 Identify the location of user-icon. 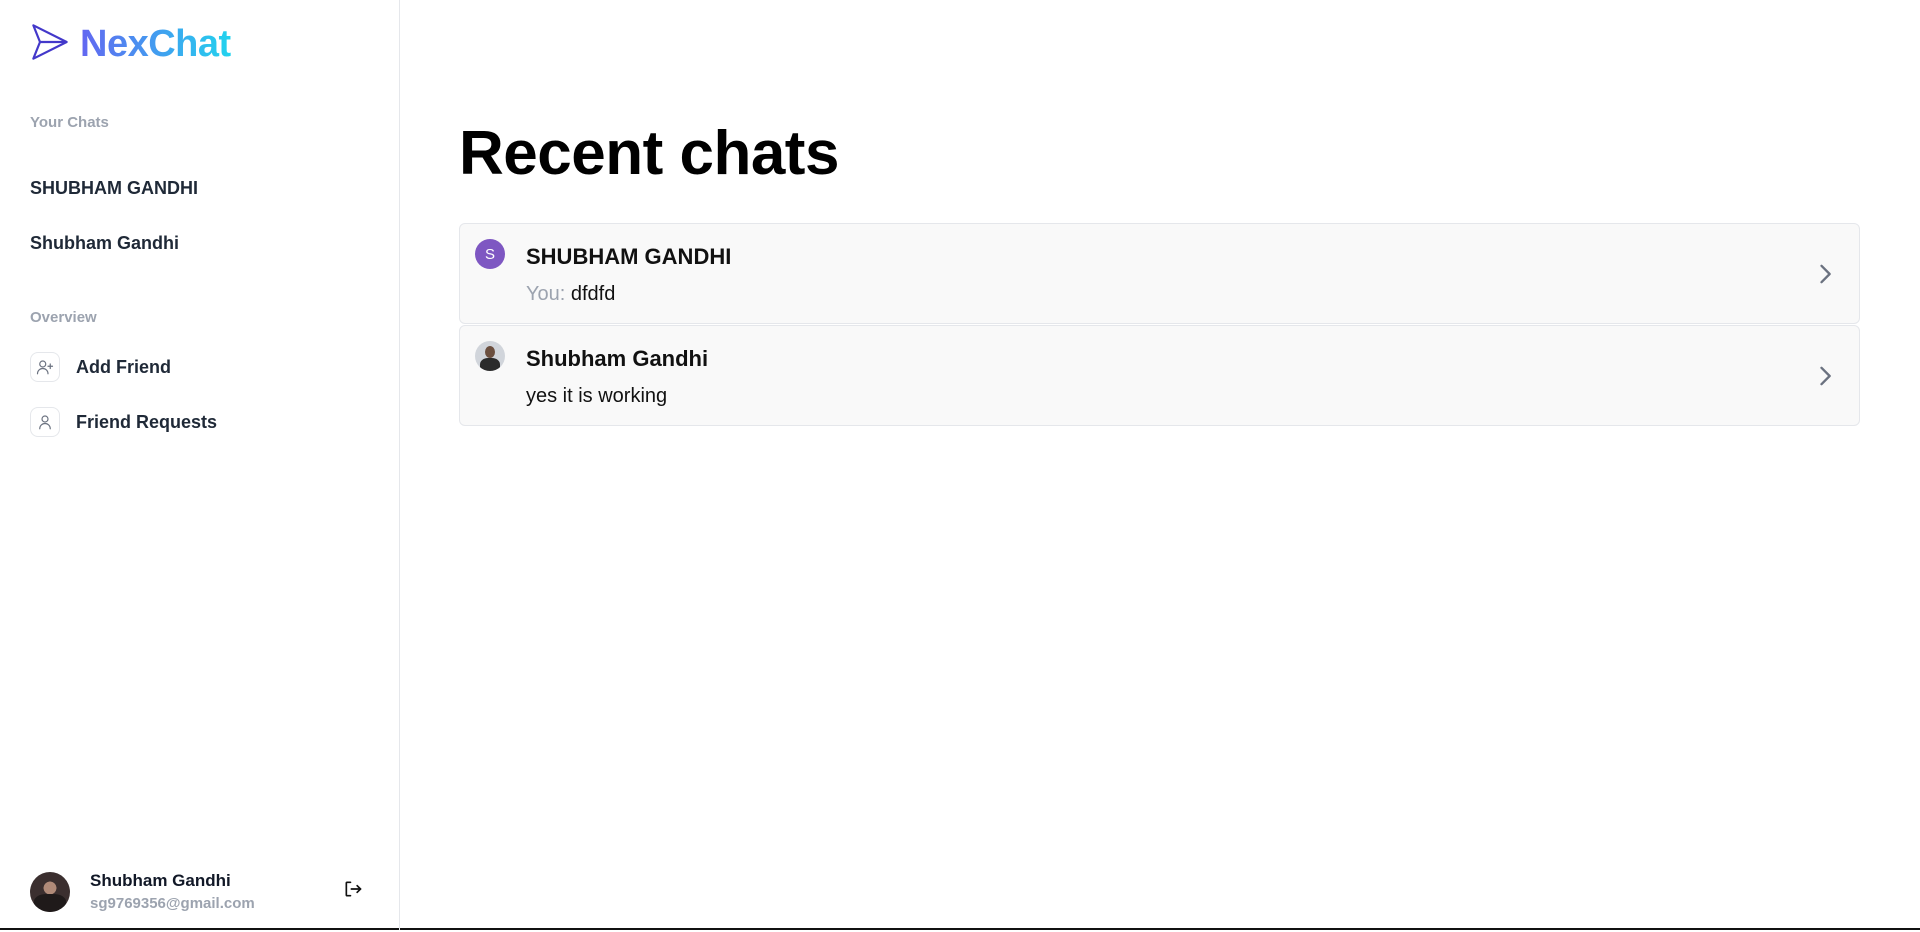
(45, 422).